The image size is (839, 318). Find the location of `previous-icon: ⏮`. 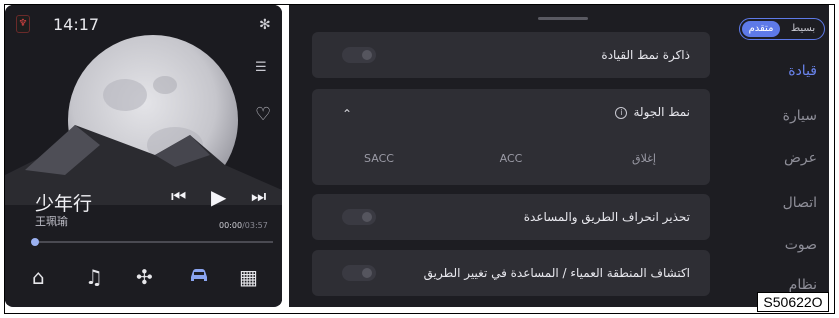

previous-icon: ⏮ is located at coordinates (178, 197).